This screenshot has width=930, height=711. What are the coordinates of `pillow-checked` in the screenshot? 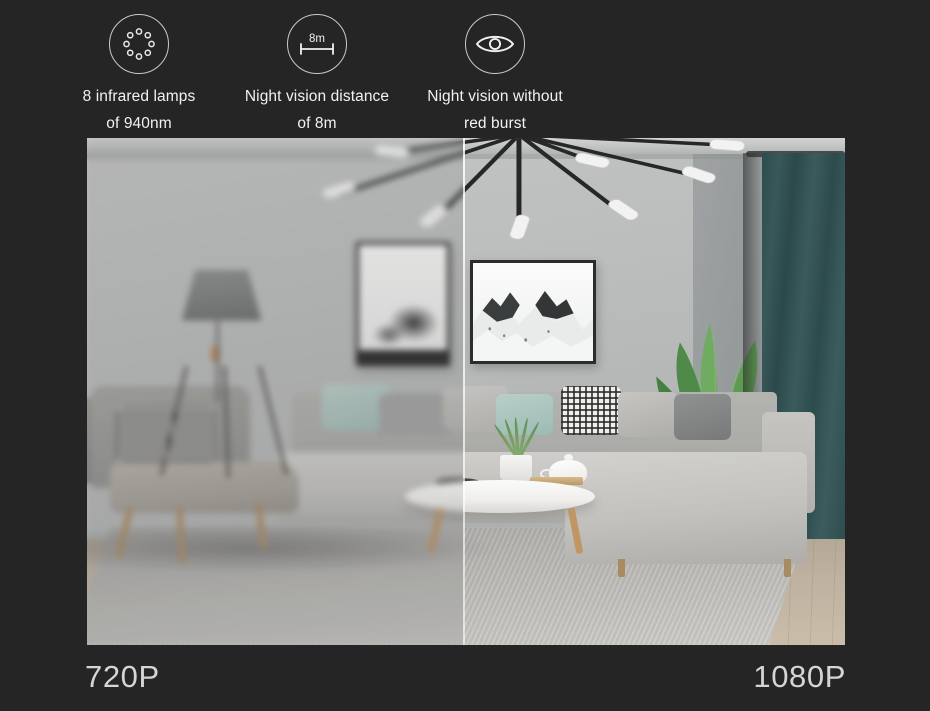 It's located at (591, 410).